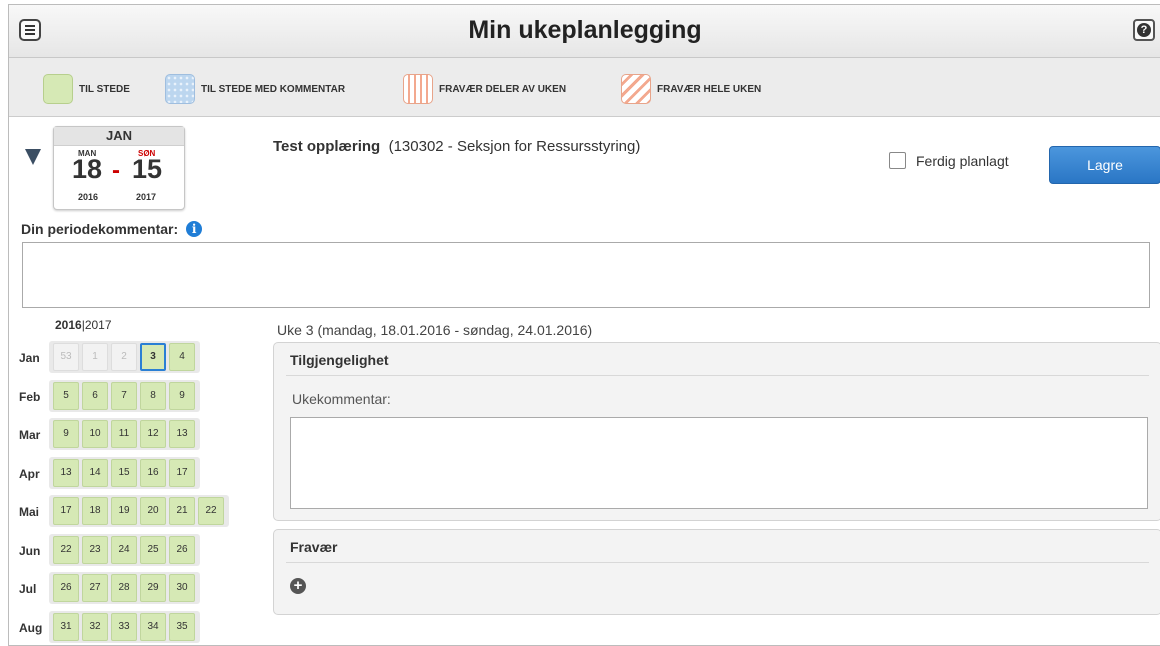 This screenshot has width=1160, height=646. I want to click on month-label: Jun, so click(30, 550).